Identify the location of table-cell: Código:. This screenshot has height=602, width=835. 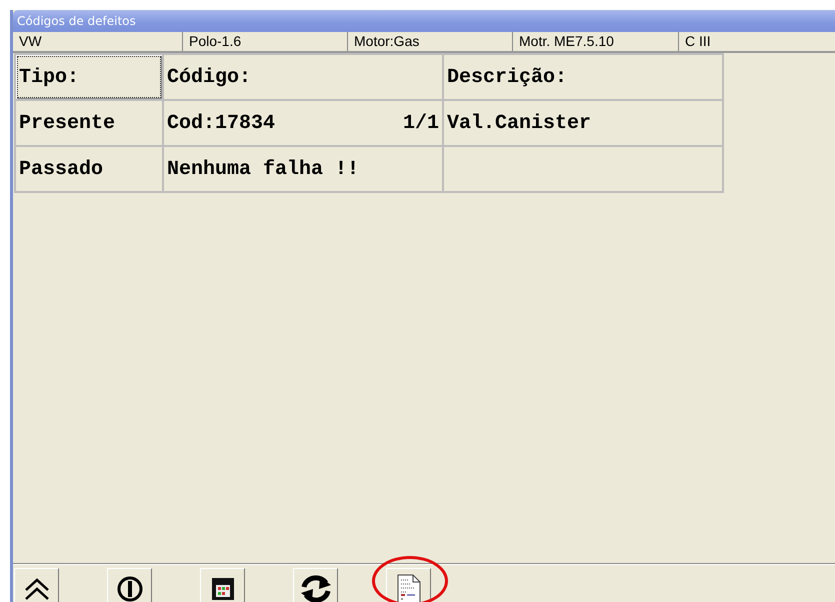
(303, 77).